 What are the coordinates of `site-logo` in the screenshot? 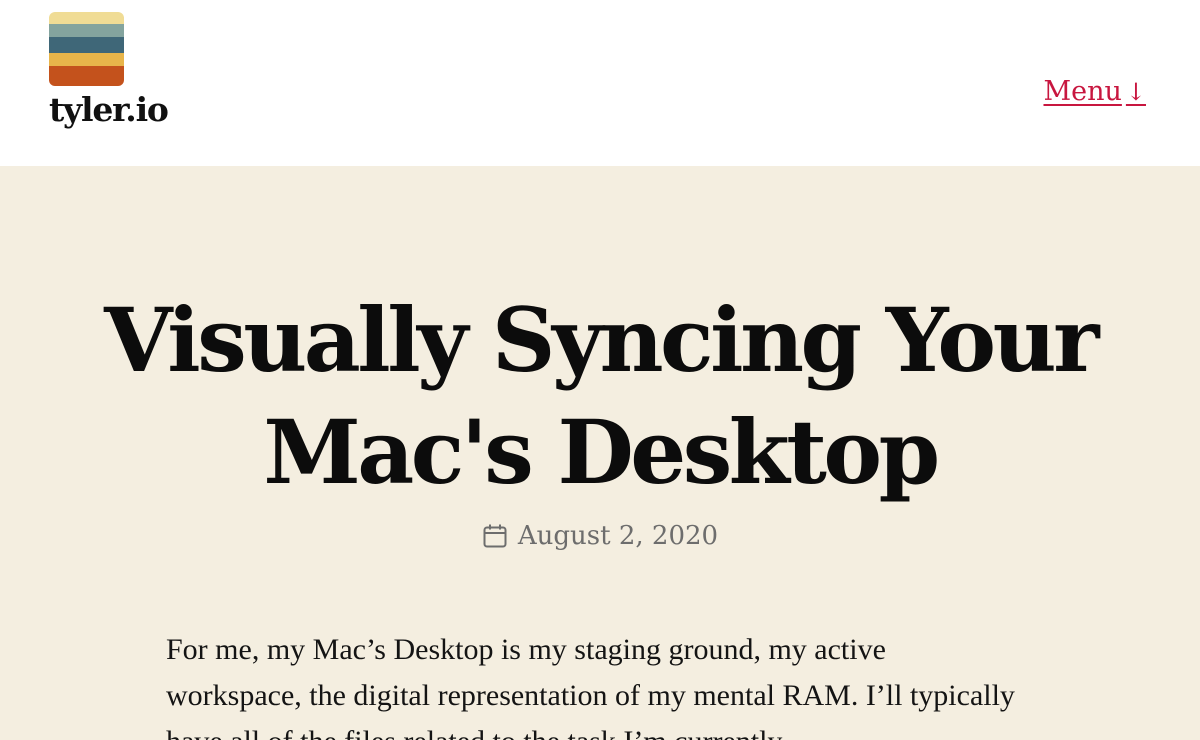 It's located at (86, 49).